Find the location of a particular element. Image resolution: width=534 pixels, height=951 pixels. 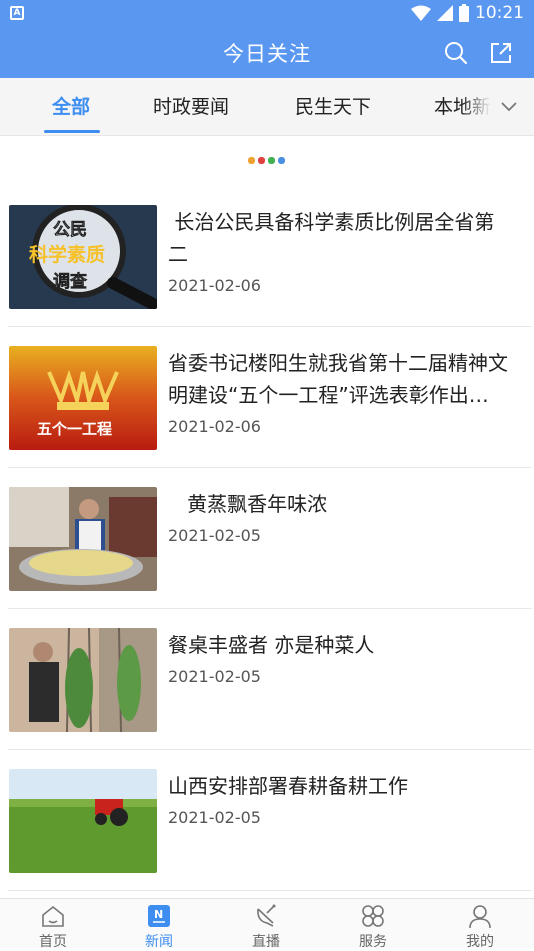

thumb-text-citizen: 公民 is located at coordinates (70, 230).